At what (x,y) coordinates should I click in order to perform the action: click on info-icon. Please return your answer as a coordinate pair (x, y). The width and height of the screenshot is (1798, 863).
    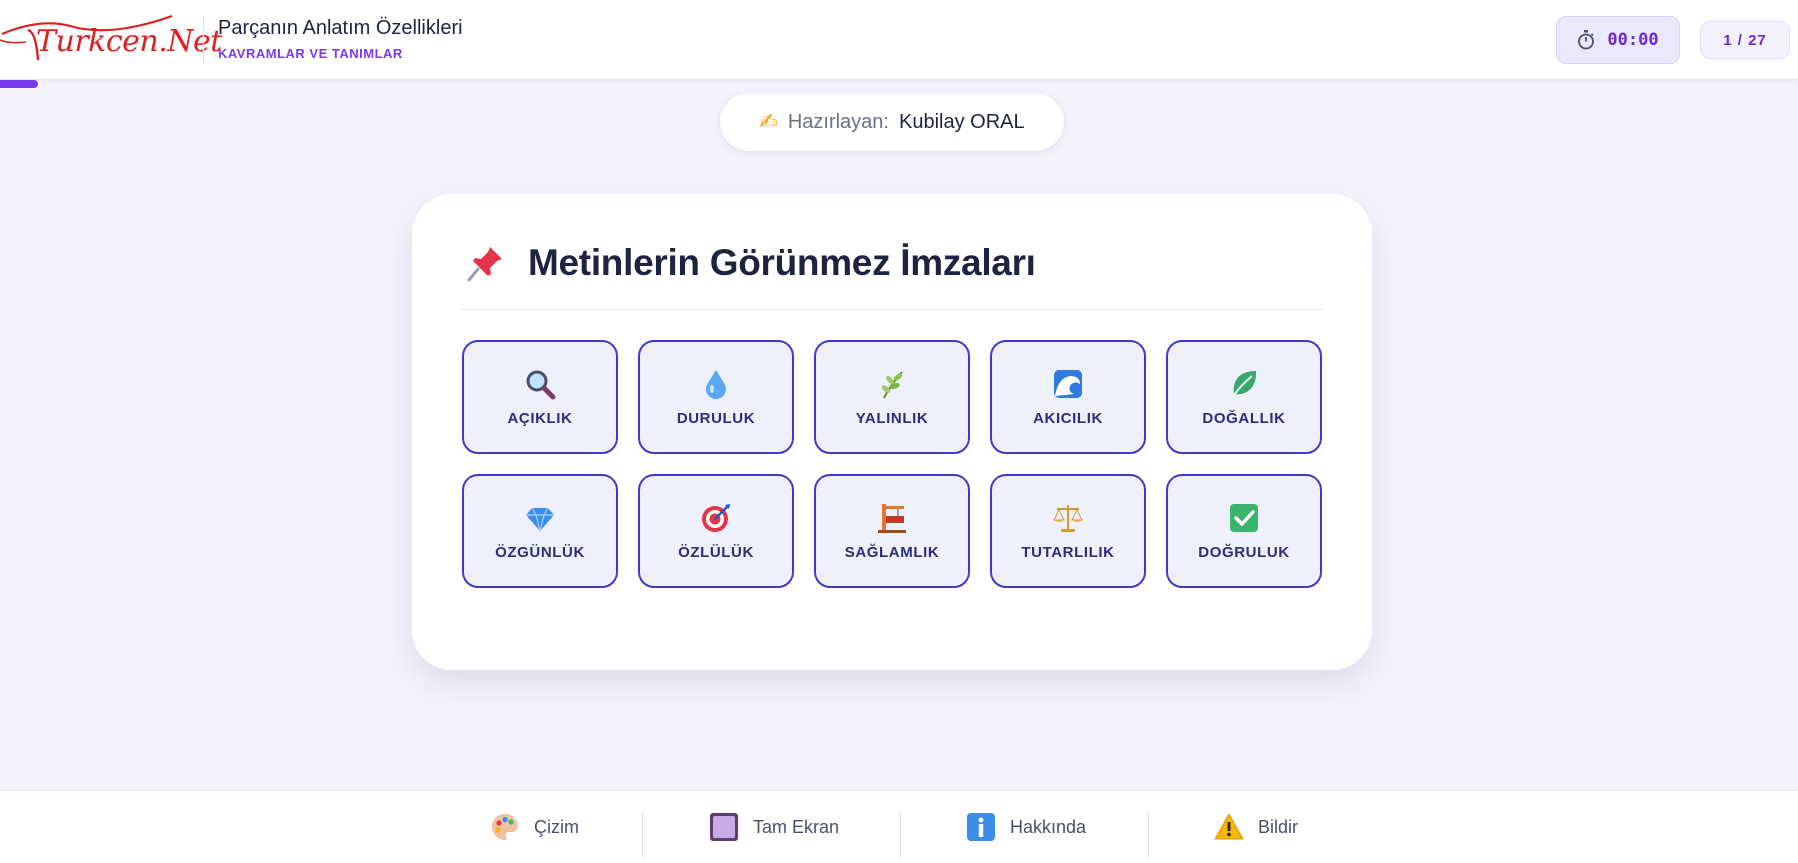
    Looking at the image, I should click on (981, 827).